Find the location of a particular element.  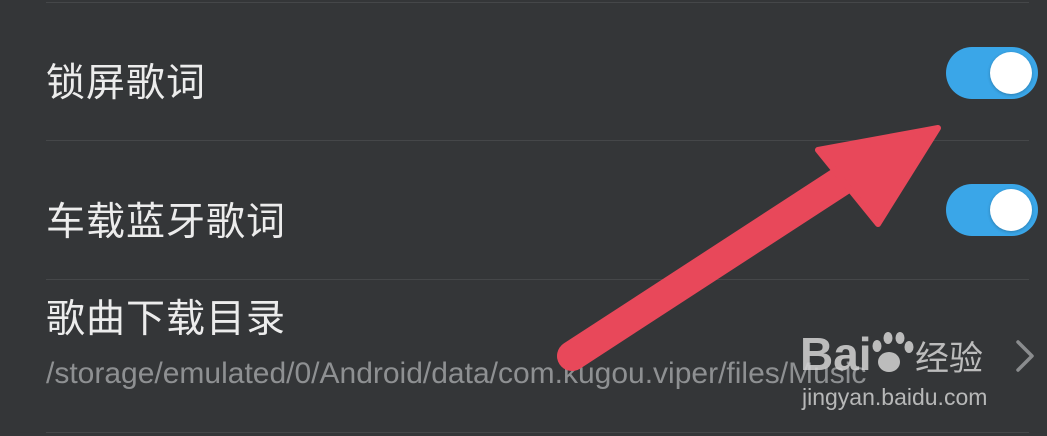

divider is located at coordinates (537, 432).